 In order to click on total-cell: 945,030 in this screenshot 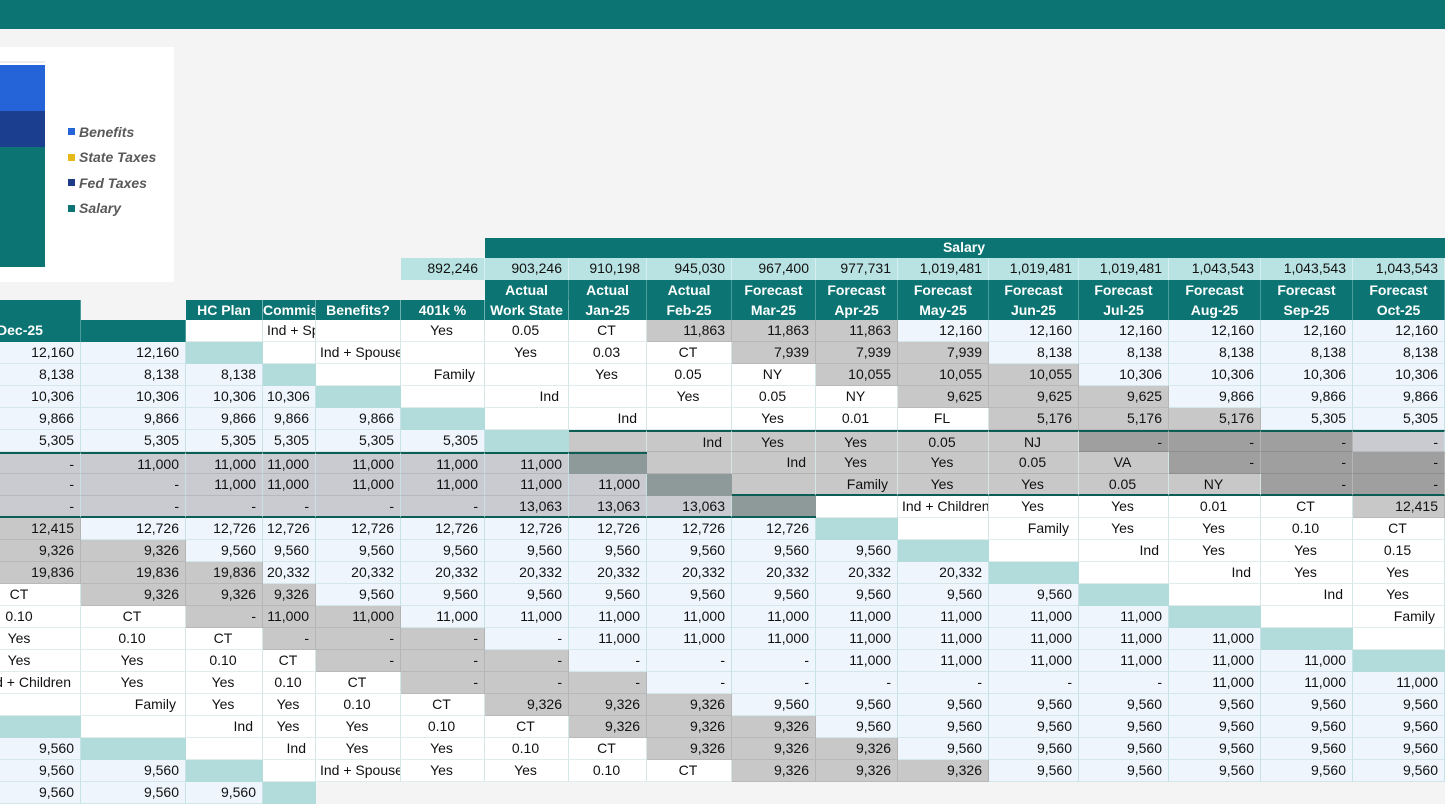, I will do `click(689, 269)`.